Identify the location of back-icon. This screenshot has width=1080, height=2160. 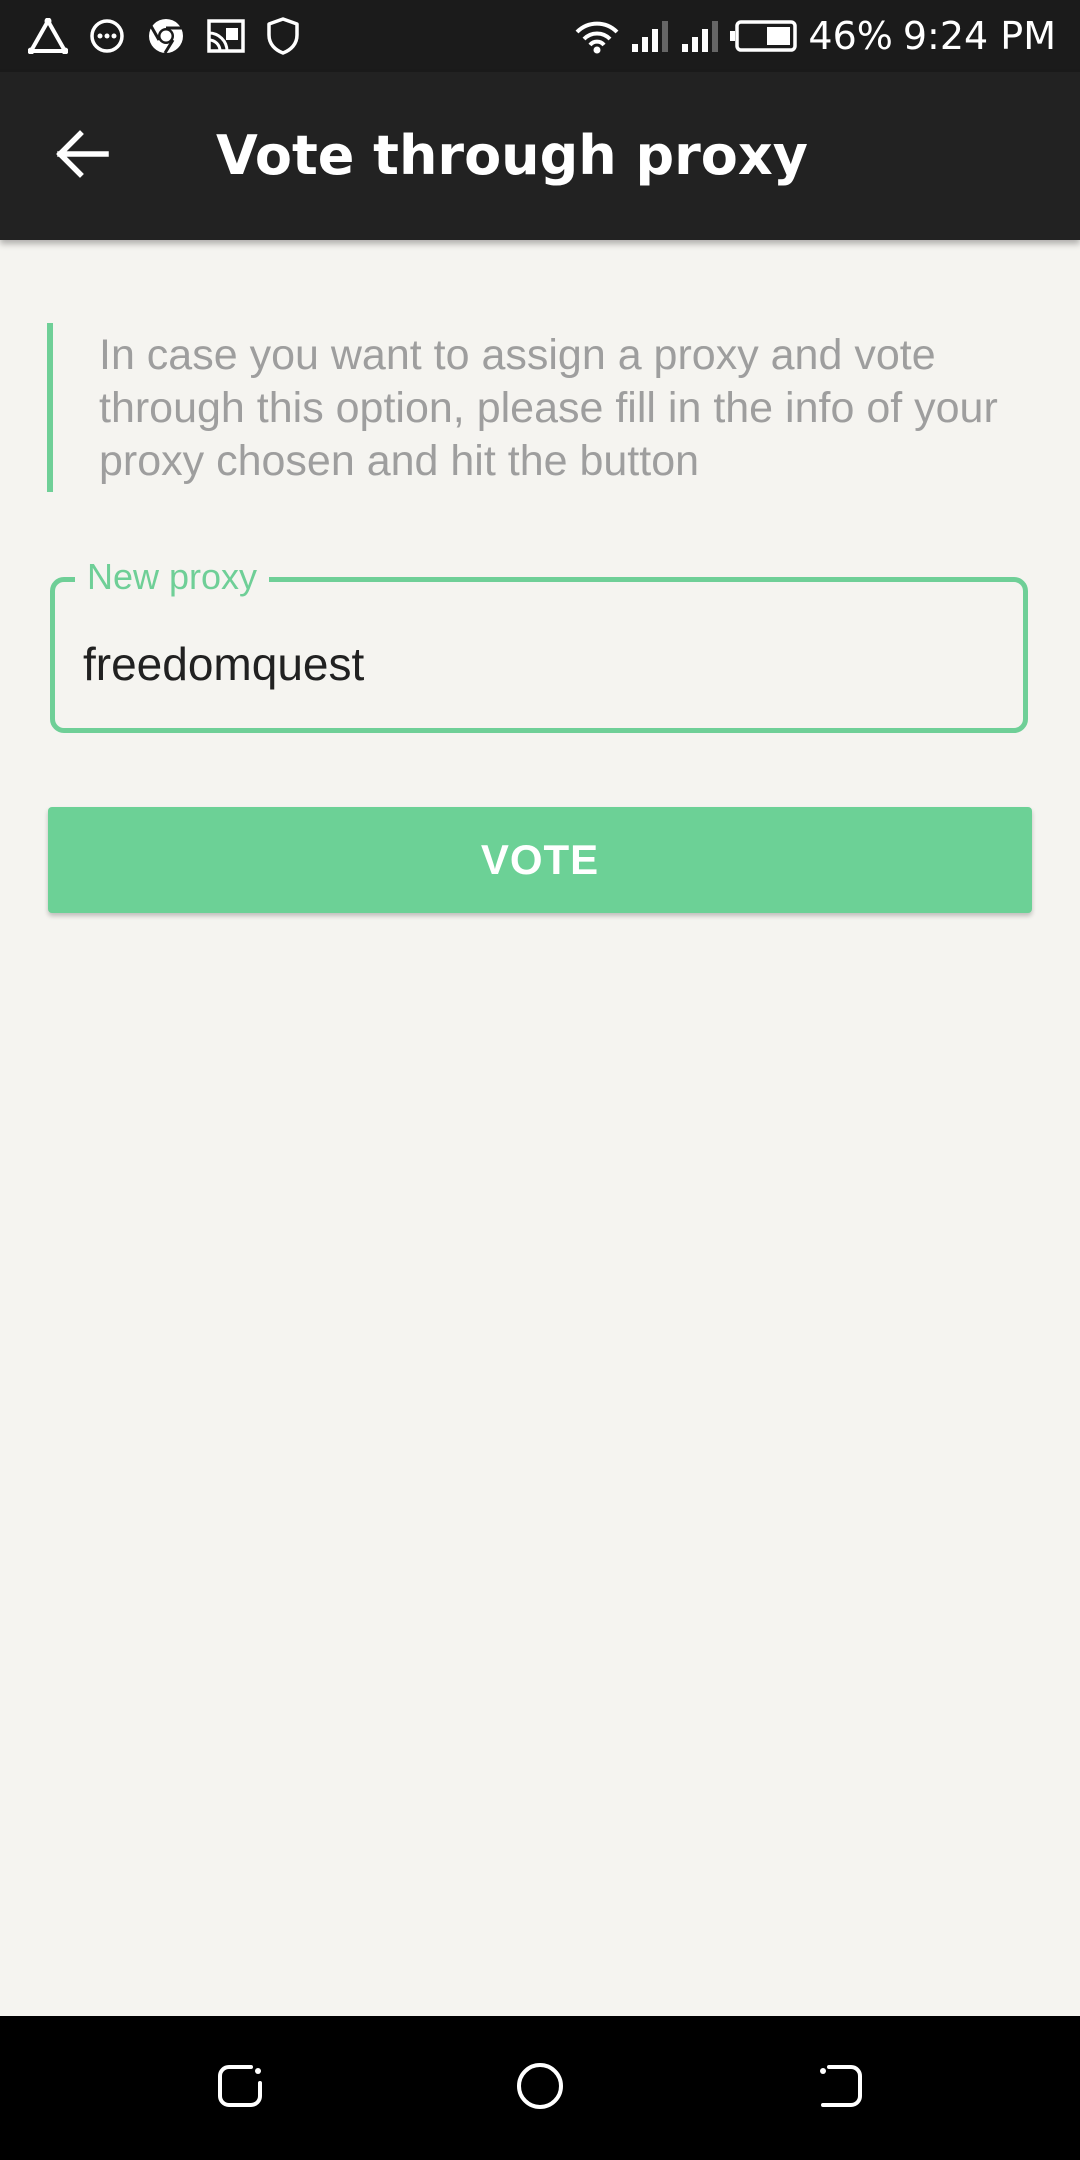
(840, 2088).